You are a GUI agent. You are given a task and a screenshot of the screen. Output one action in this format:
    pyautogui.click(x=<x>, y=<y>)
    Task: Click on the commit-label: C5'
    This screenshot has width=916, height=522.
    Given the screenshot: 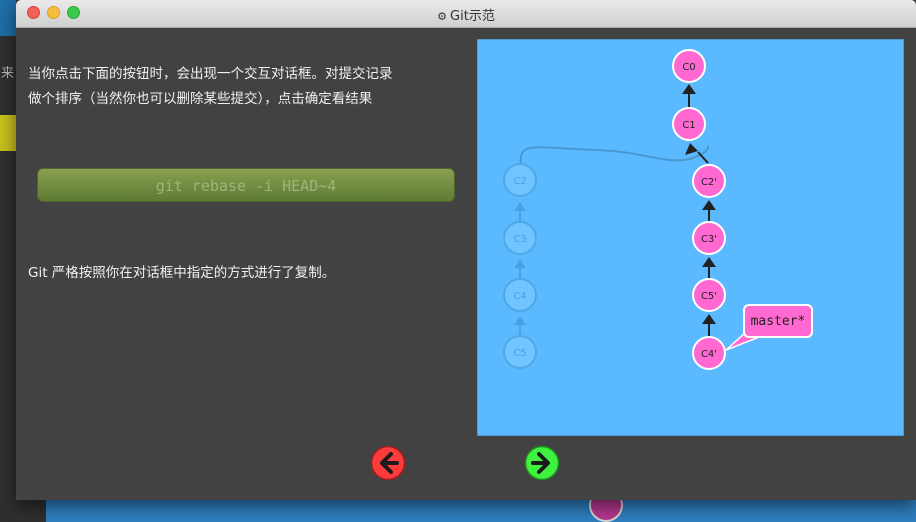 What is the action you would take?
    pyautogui.click(x=709, y=296)
    